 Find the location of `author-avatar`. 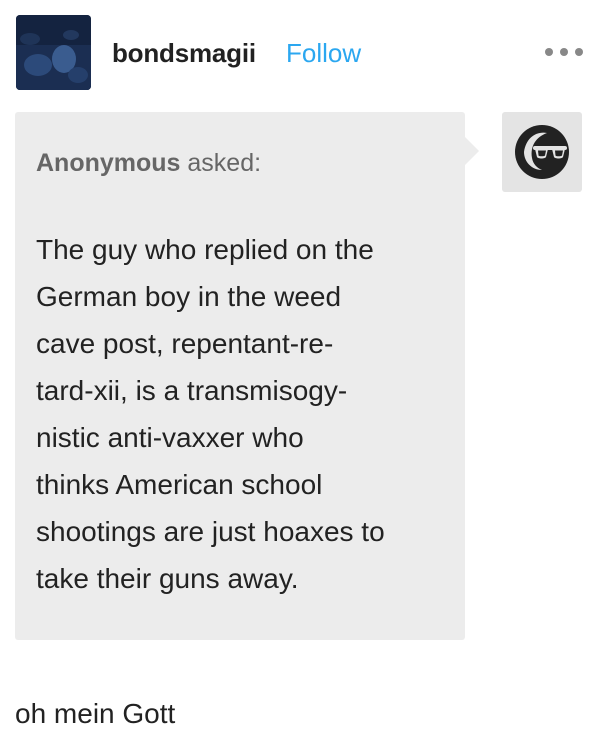

author-avatar is located at coordinates (53, 52).